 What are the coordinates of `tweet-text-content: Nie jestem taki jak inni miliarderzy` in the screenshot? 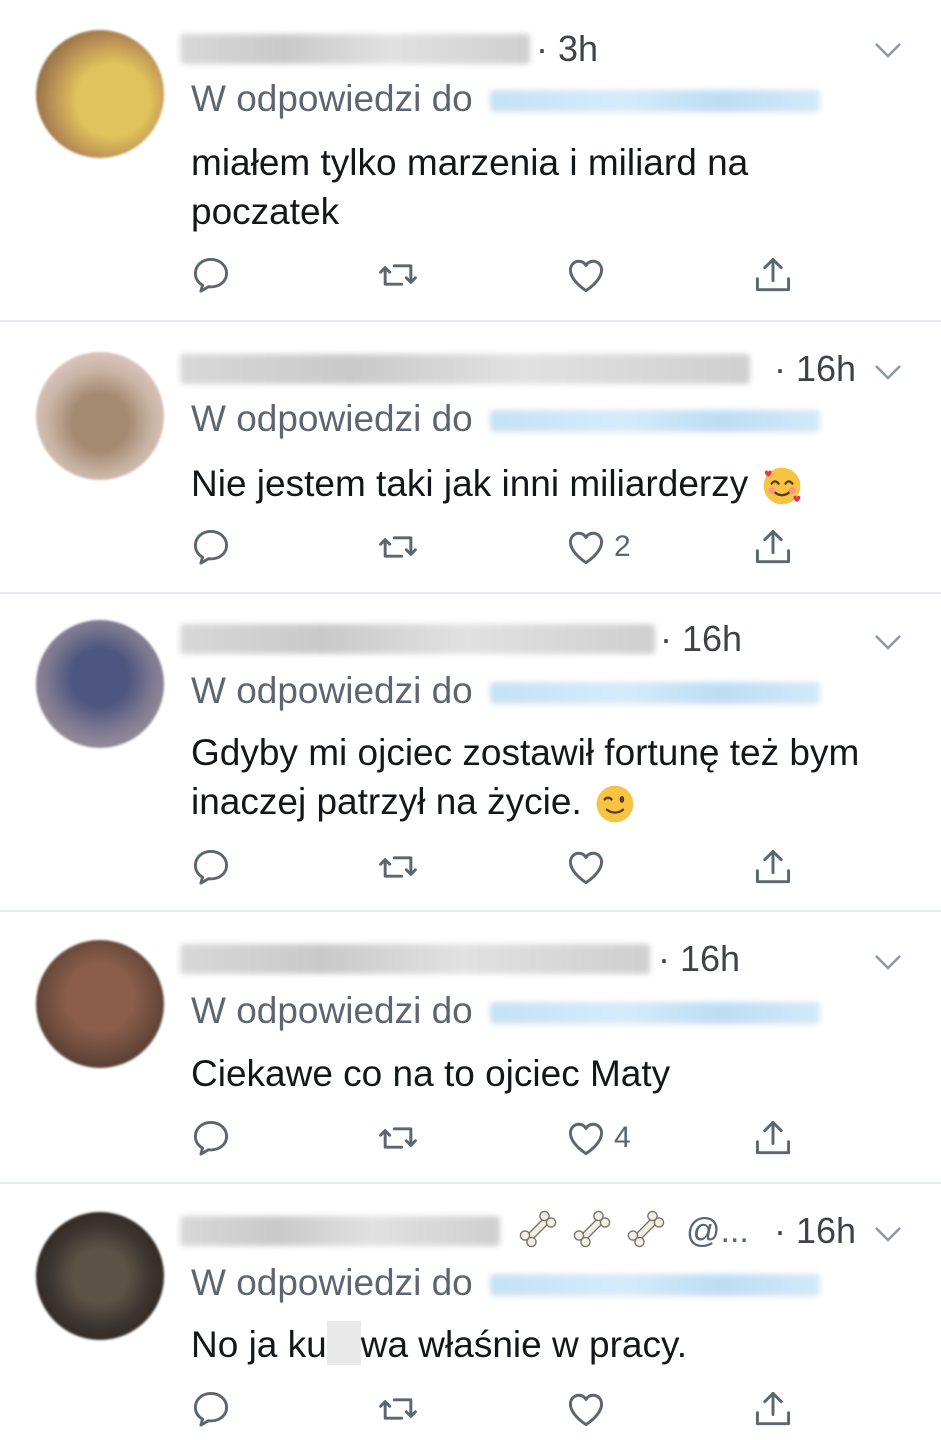 It's located at (470, 483).